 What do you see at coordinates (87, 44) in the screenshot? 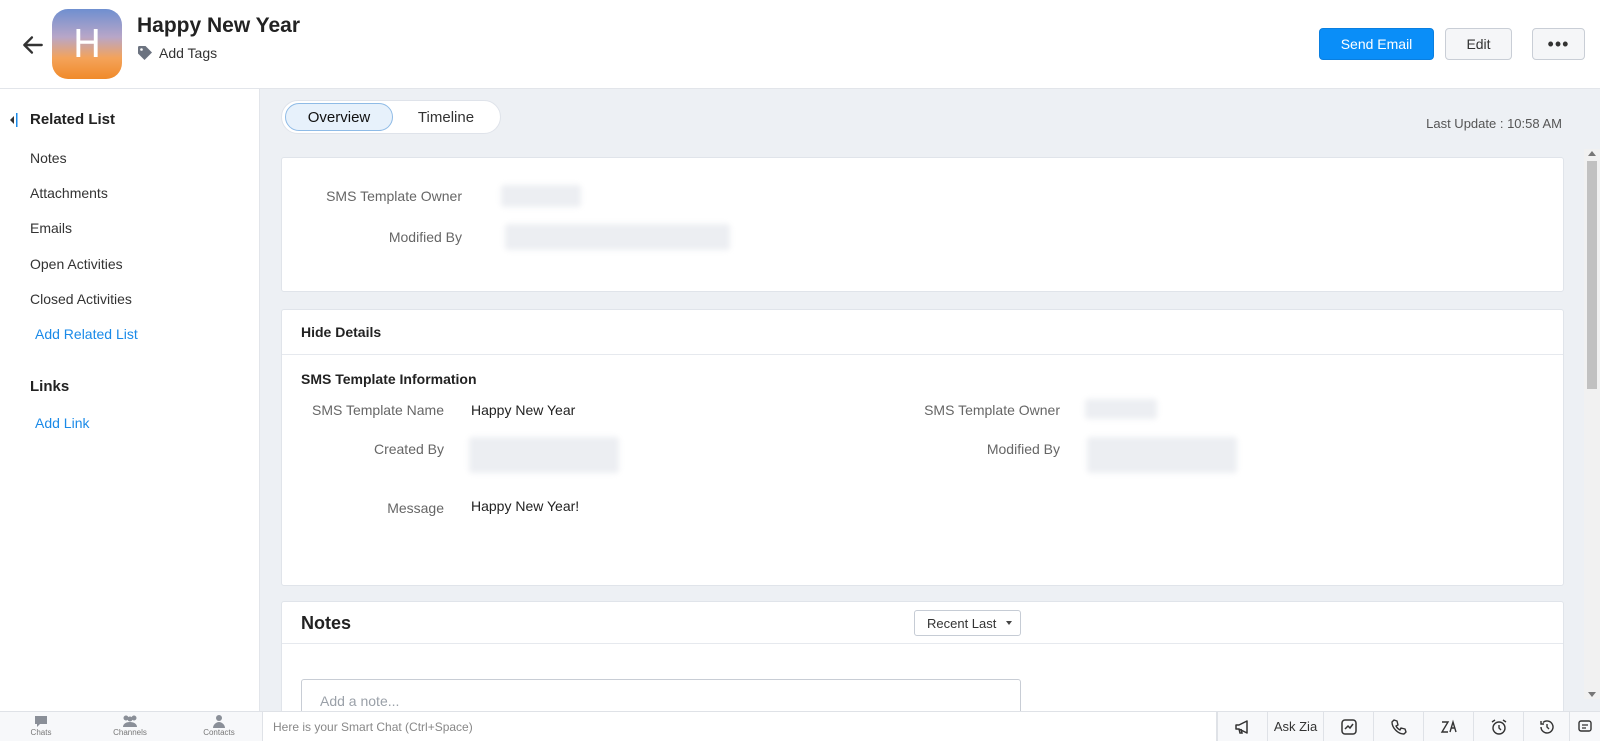
I see `record-avatar: H` at bounding box center [87, 44].